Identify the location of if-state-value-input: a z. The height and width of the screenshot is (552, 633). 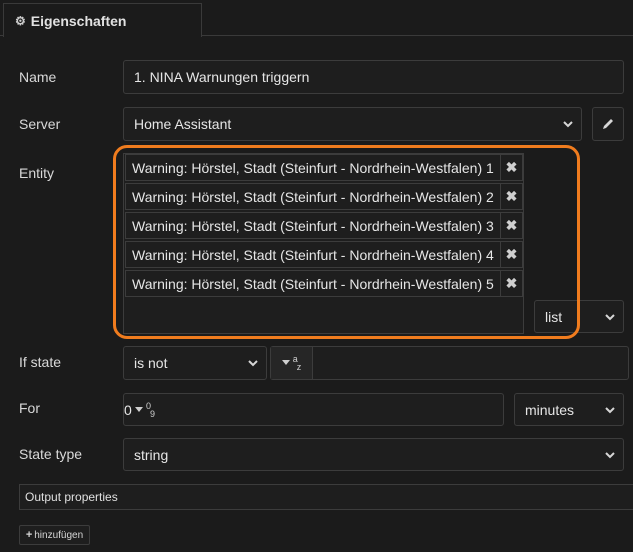
(449, 363).